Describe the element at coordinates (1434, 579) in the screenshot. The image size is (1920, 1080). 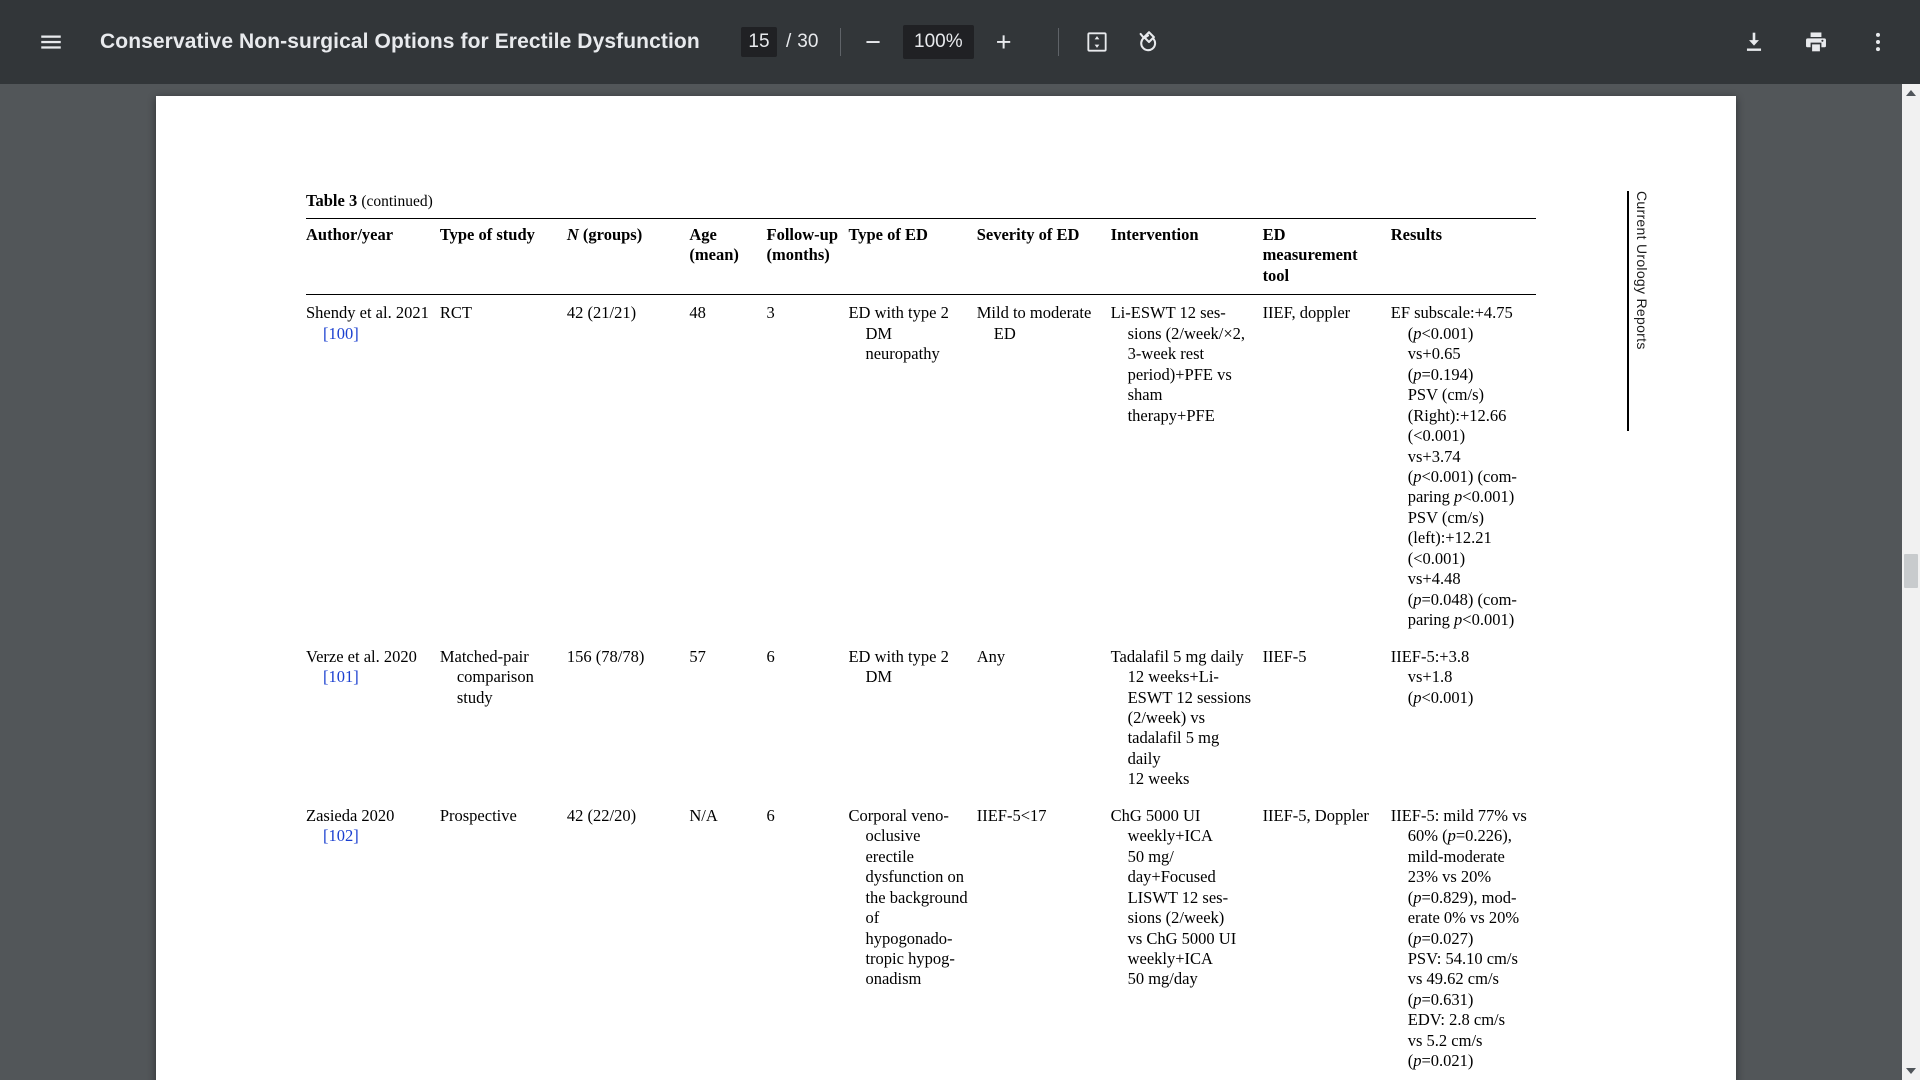
I see `results-line: vs+4.48` at that location.